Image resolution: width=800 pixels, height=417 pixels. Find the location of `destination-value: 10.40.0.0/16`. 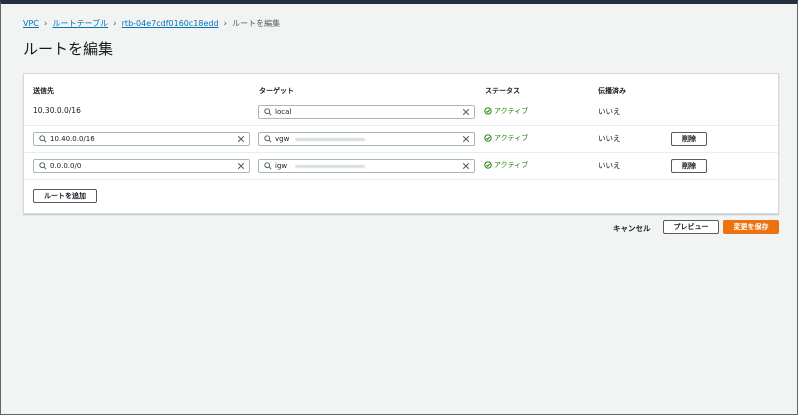

destination-value: 10.40.0.0/16 is located at coordinates (72, 139).